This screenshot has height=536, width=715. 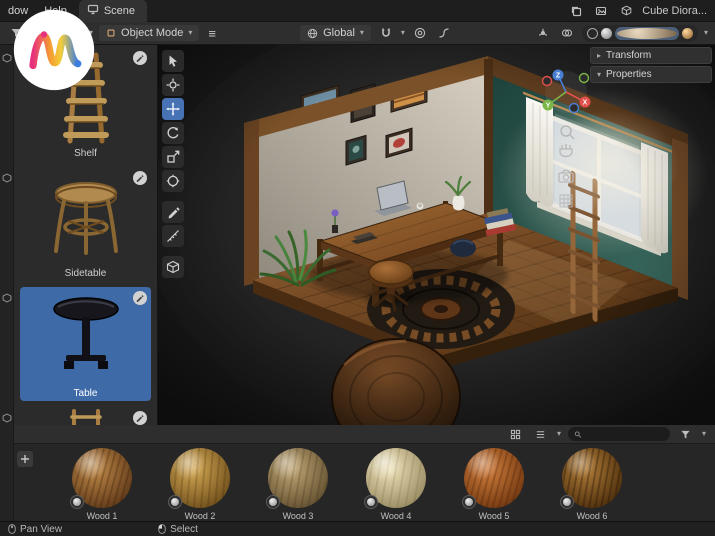 I want to click on material-label: Wood 4, so click(x=396, y=516).